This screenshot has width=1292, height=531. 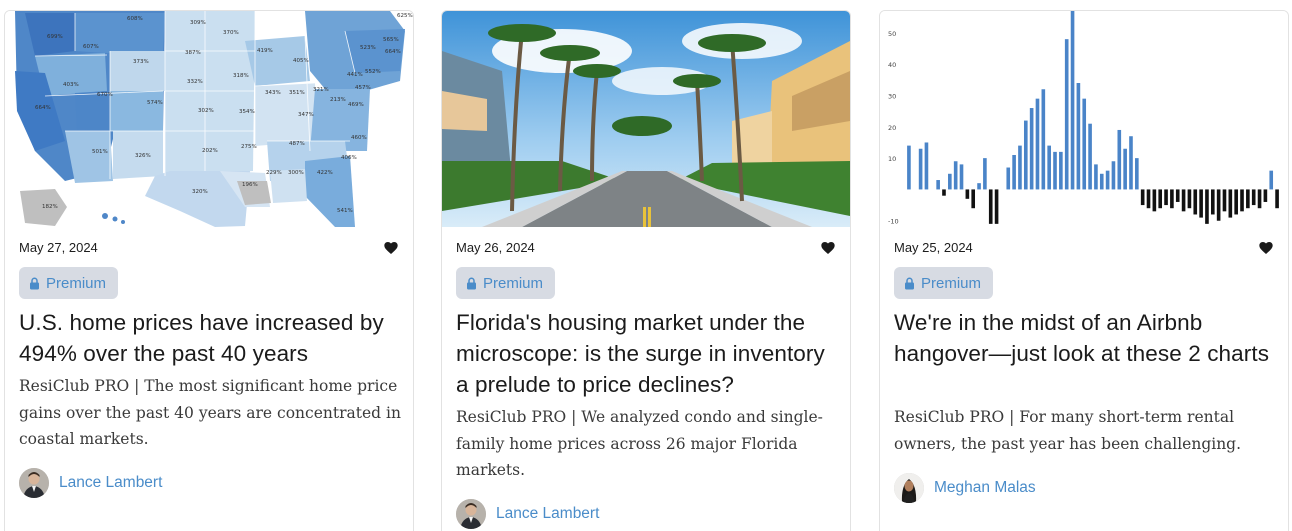 I want to click on y-tick-label: 30, so click(x=892, y=97).